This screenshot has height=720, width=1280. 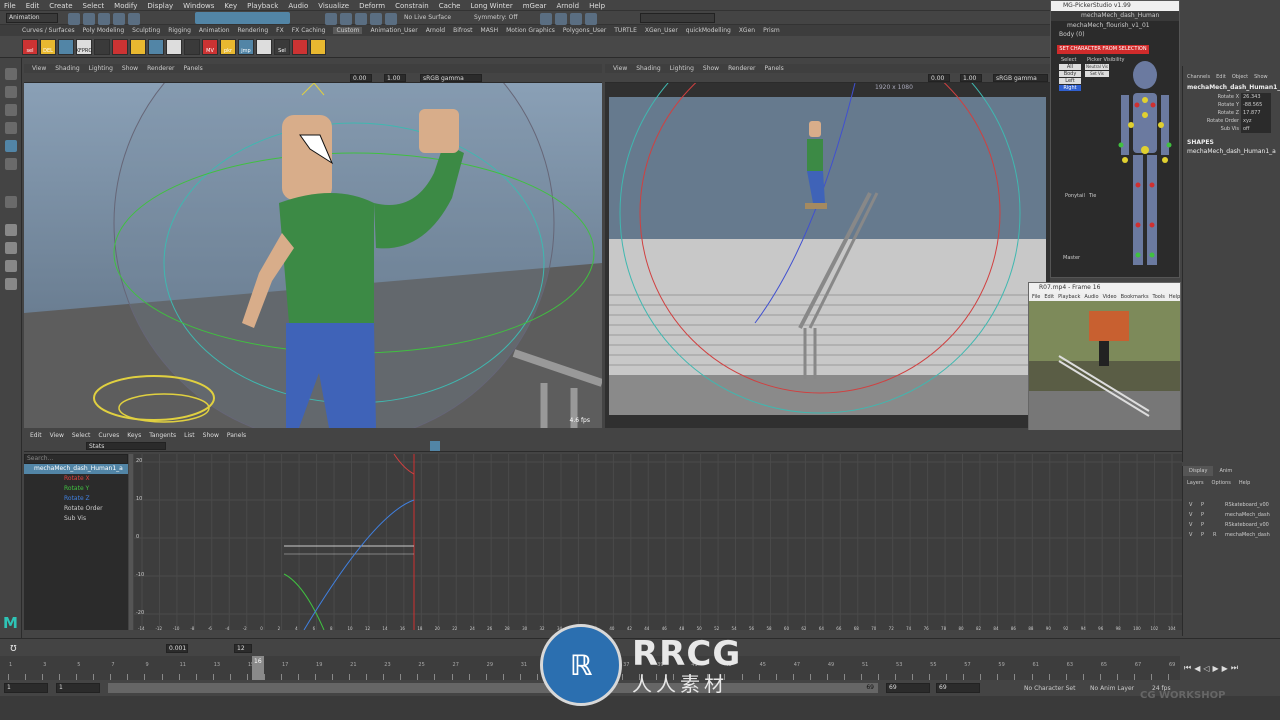 What do you see at coordinates (125, 6) in the screenshot?
I see `menu-modify: Modify` at bounding box center [125, 6].